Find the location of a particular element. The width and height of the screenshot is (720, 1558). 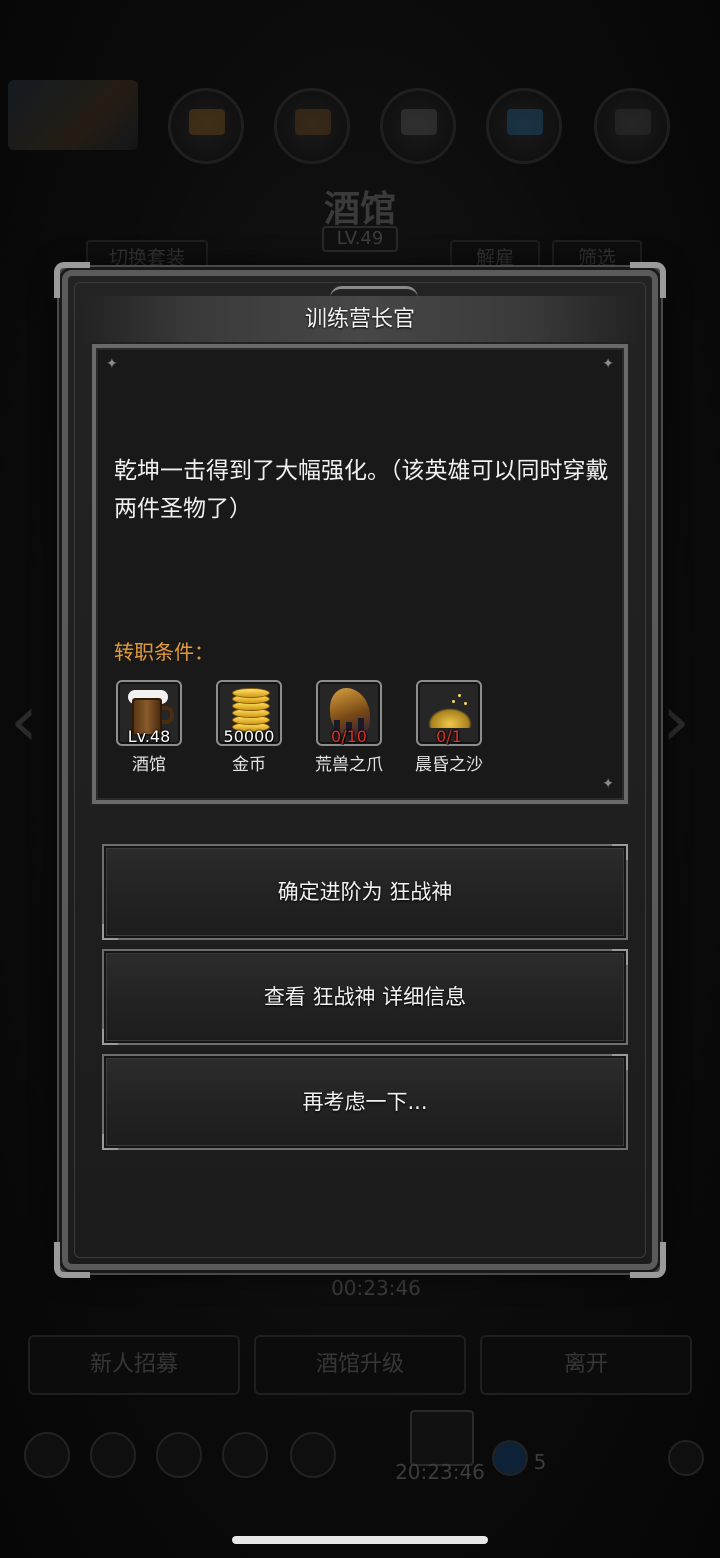

requirement-label: 晨昏之沙 is located at coordinates (449, 765).